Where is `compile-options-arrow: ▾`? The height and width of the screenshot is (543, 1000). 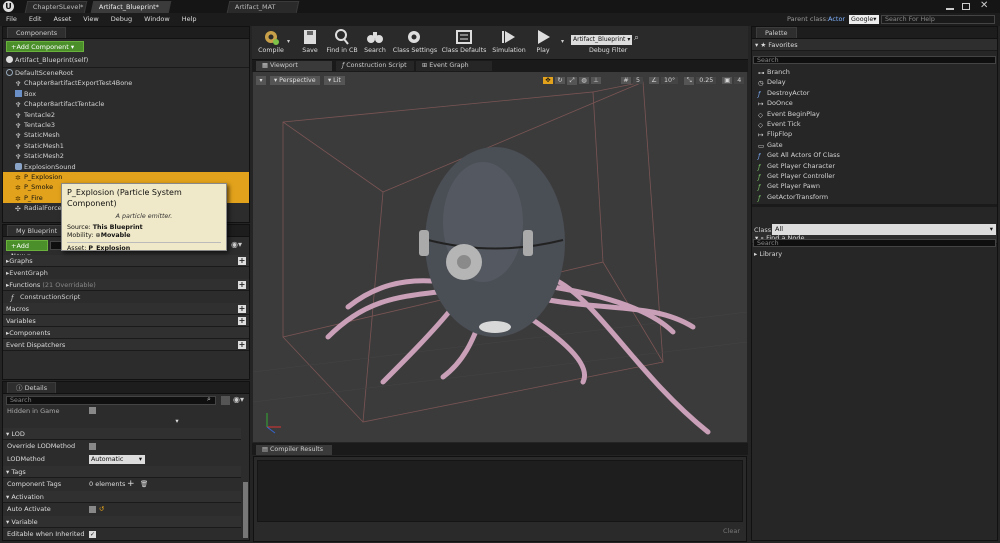
compile-options-arrow: ▾ is located at coordinates (288, 41).